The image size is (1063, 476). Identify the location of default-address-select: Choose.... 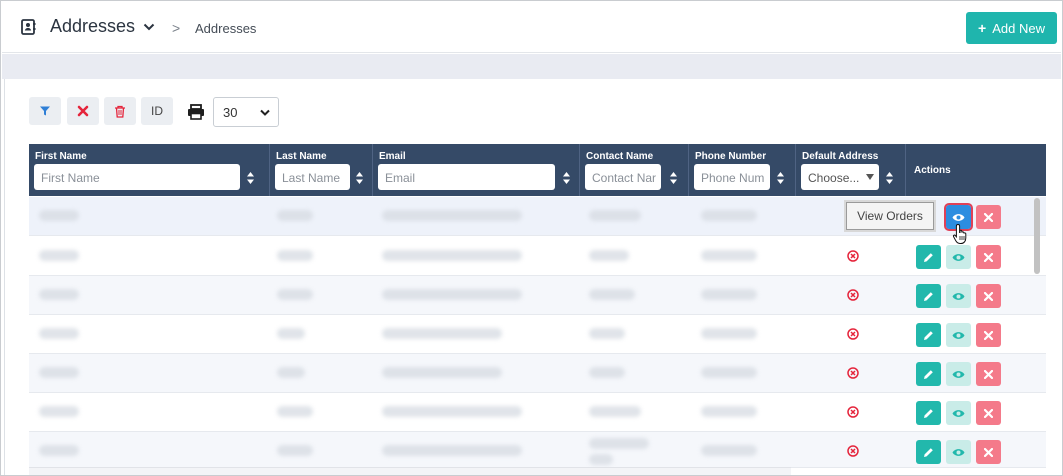
(840, 177).